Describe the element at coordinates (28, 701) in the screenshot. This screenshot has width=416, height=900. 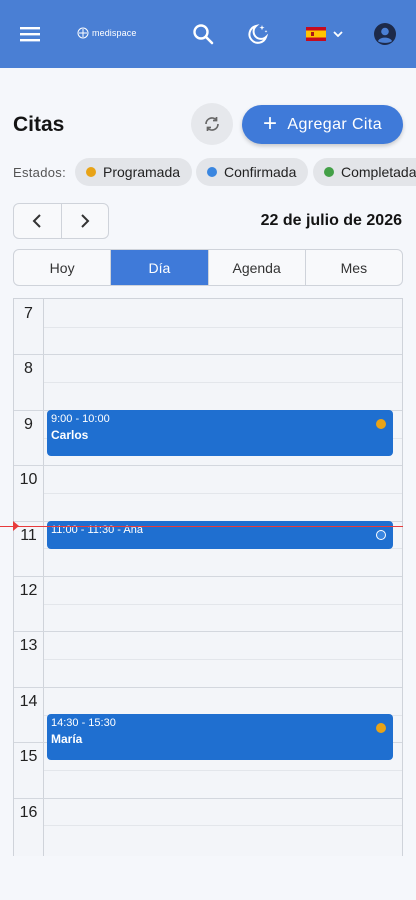
I see `hour-label: 14` at that location.